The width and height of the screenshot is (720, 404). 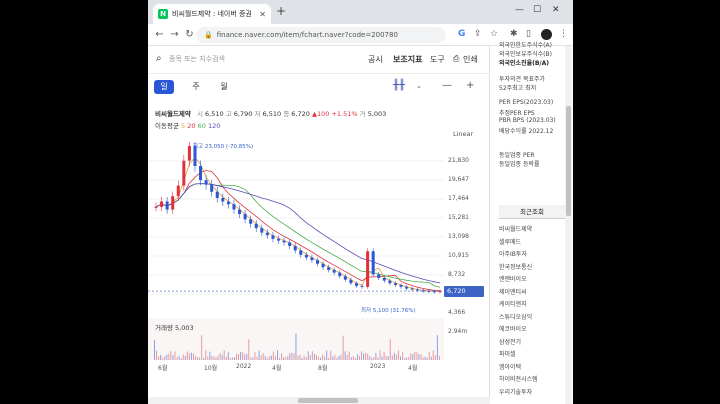 I want to click on close-window-icon: ✕, so click(x=556, y=10).